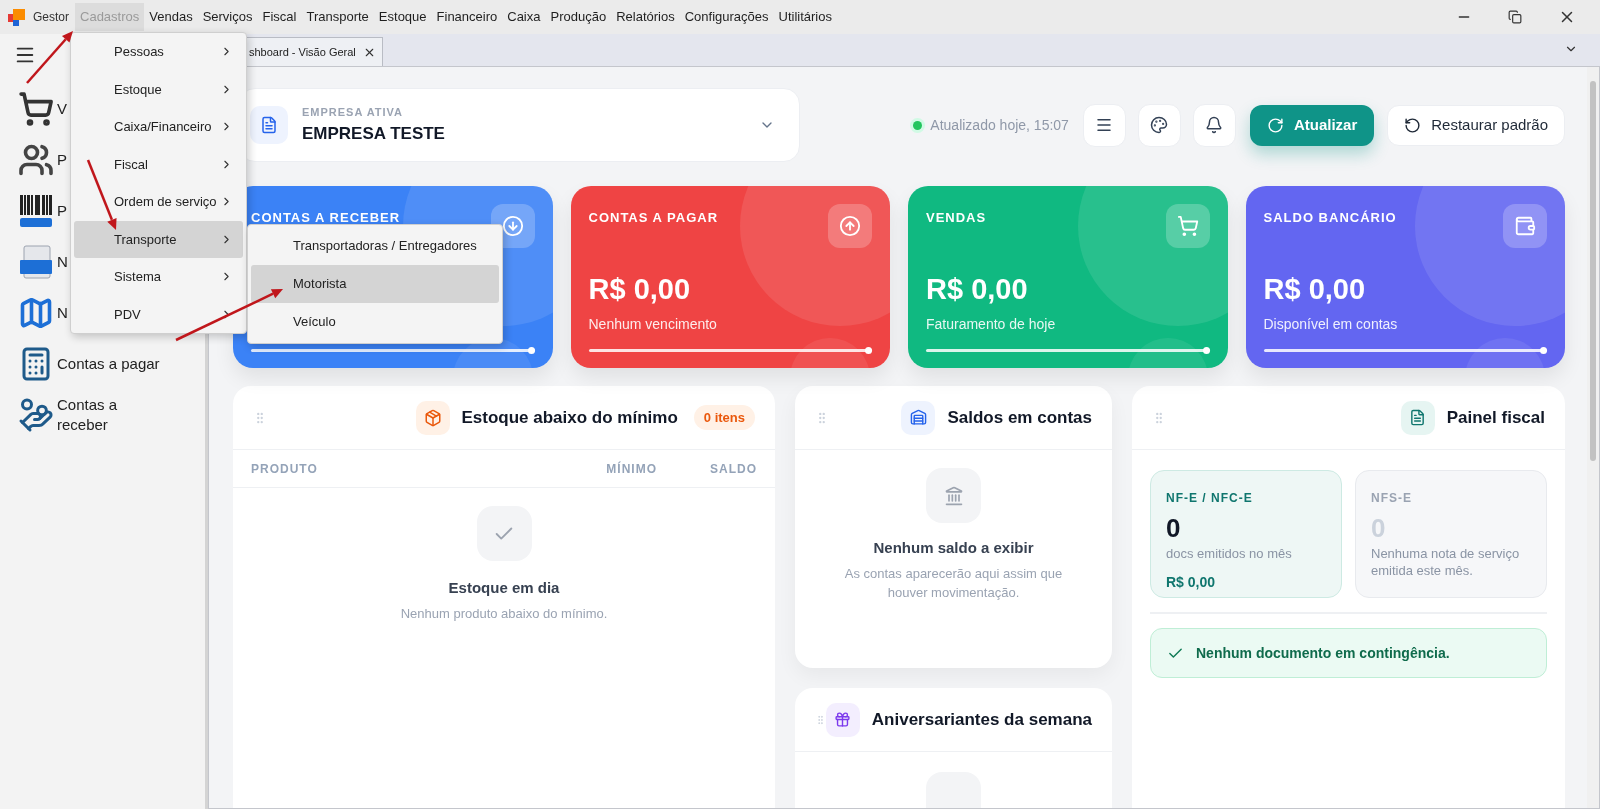 The image size is (1600, 809). What do you see at coordinates (1348, 653) in the screenshot?
I see `status-alert: Nenhum documento em contingência.` at bounding box center [1348, 653].